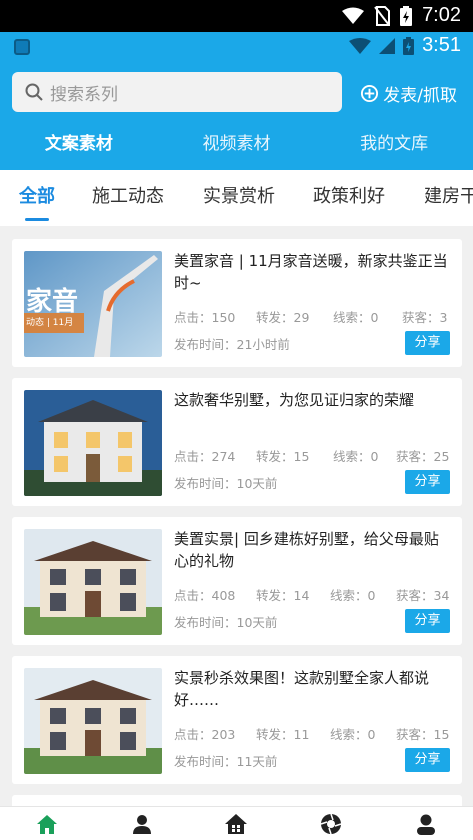 Image resolution: width=473 pixels, height=840 pixels. I want to click on system-time: 7:02, so click(441, 15).